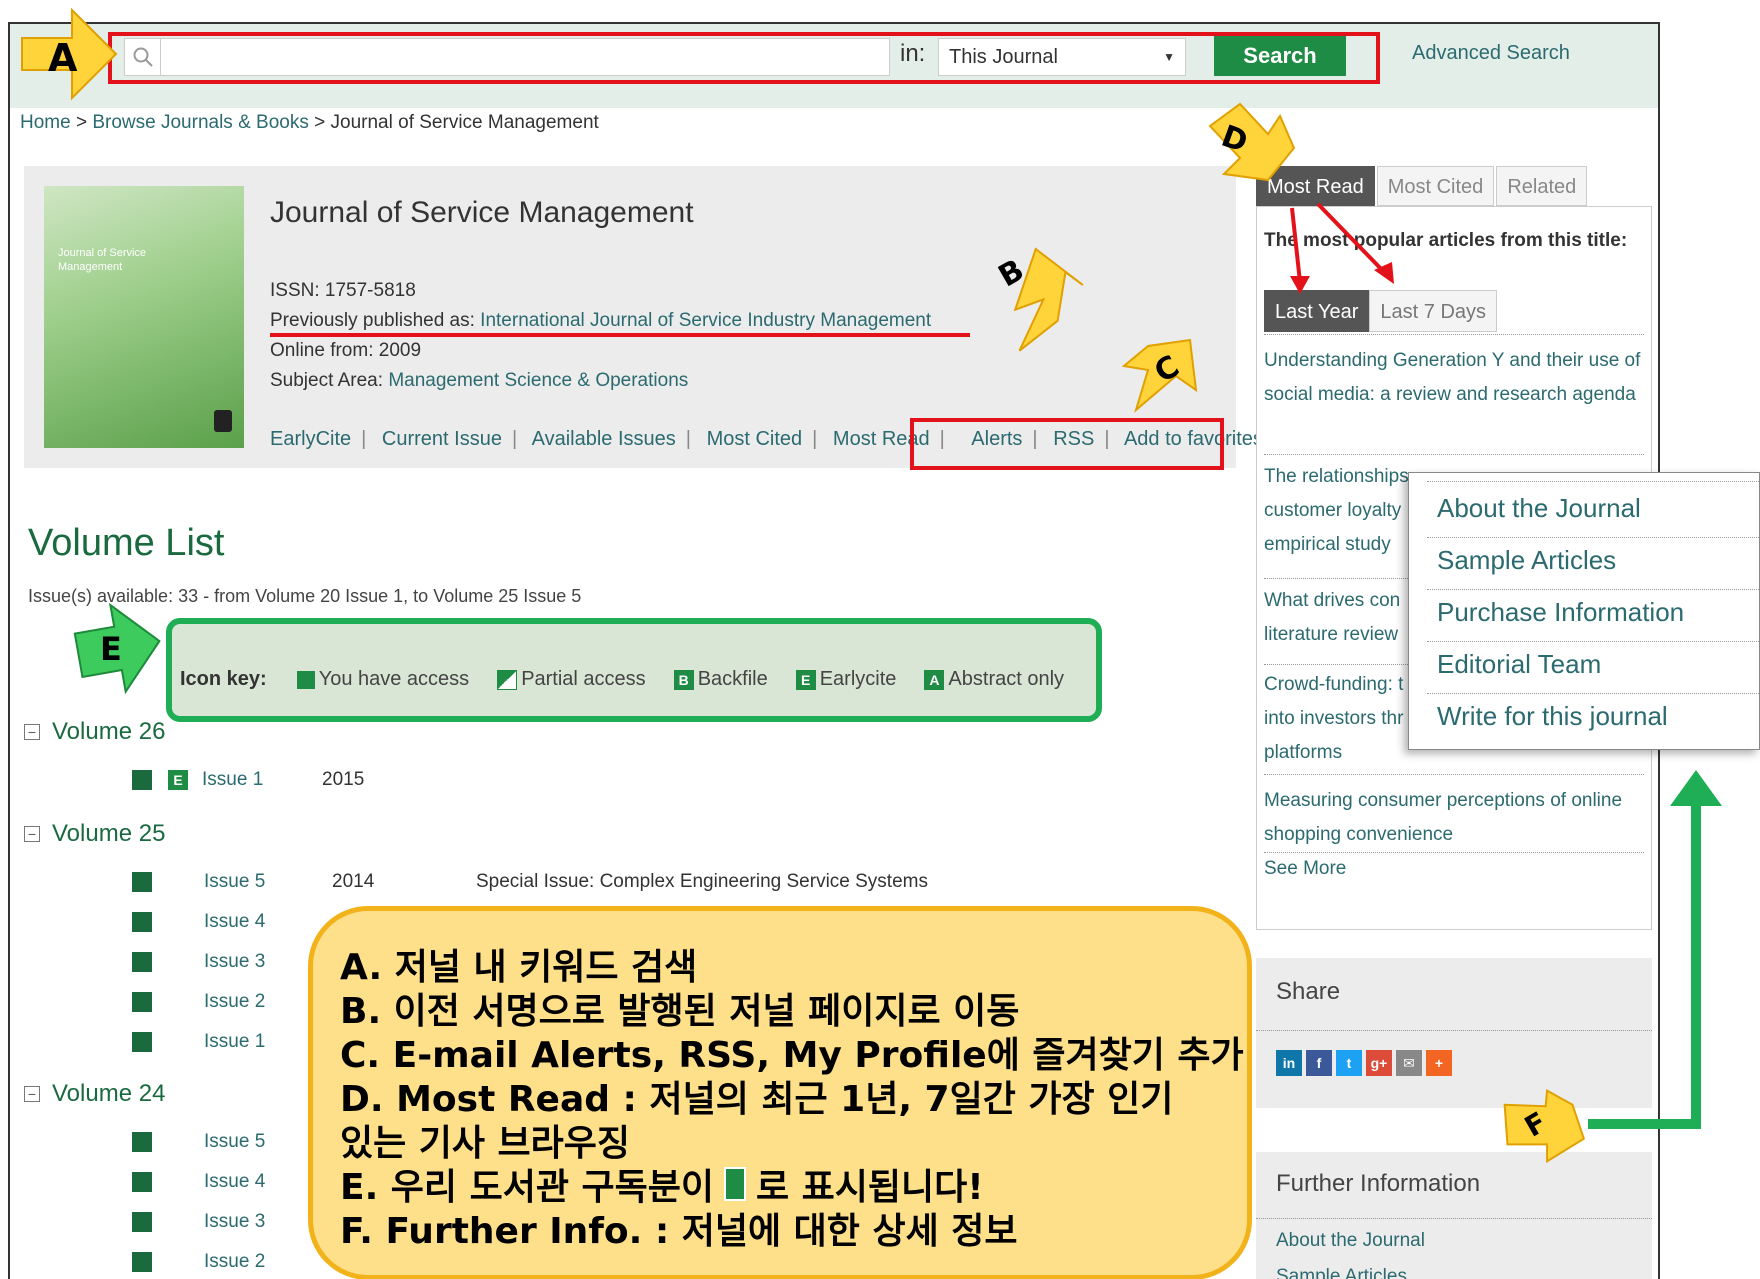 Image resolution: width=1760 pixels, height=1279 pixels. I want to click on arrow-b-icon, so click(1048, 299).